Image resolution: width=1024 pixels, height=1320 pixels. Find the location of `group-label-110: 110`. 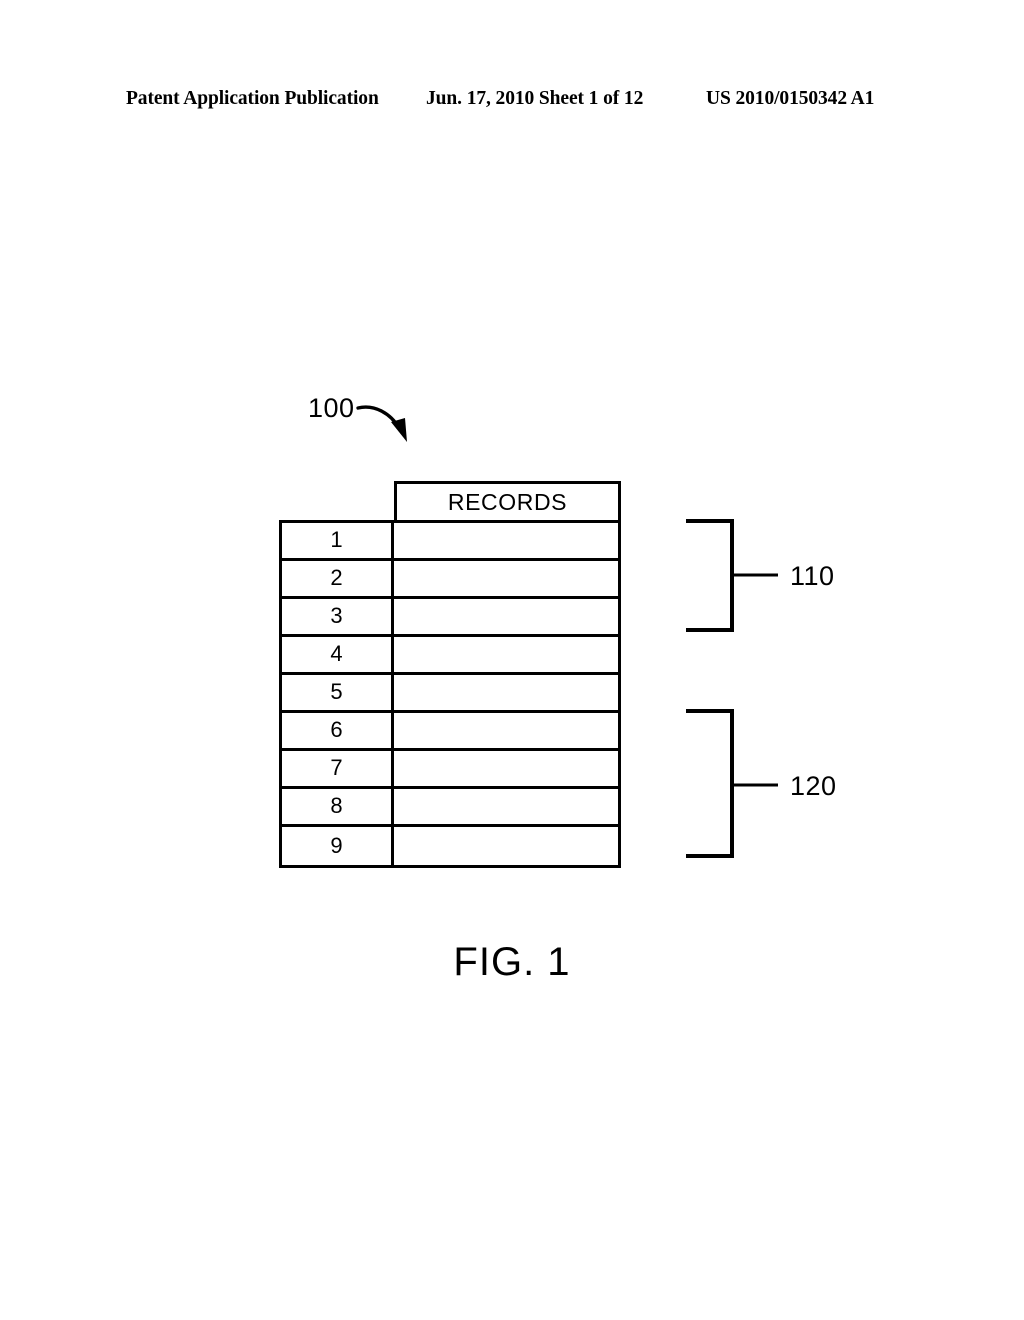

group-label-110: 110 is located at coordinates (812, 576).